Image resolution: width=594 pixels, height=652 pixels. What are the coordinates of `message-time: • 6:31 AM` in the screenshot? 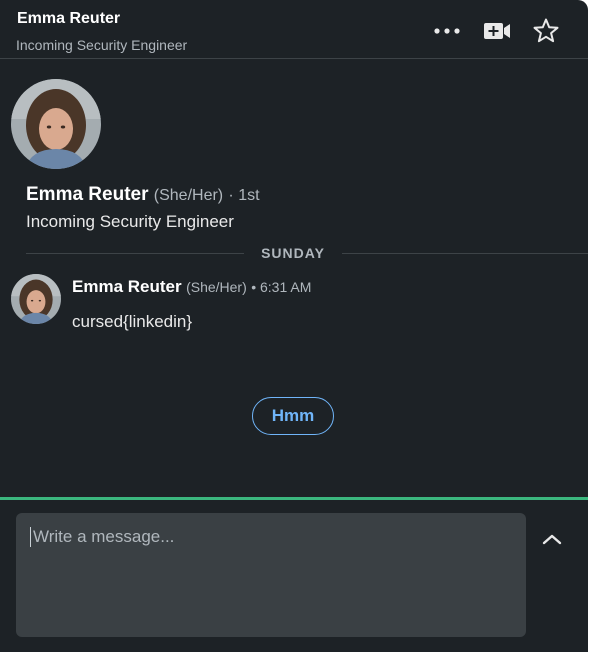 It's located at (281, 287).